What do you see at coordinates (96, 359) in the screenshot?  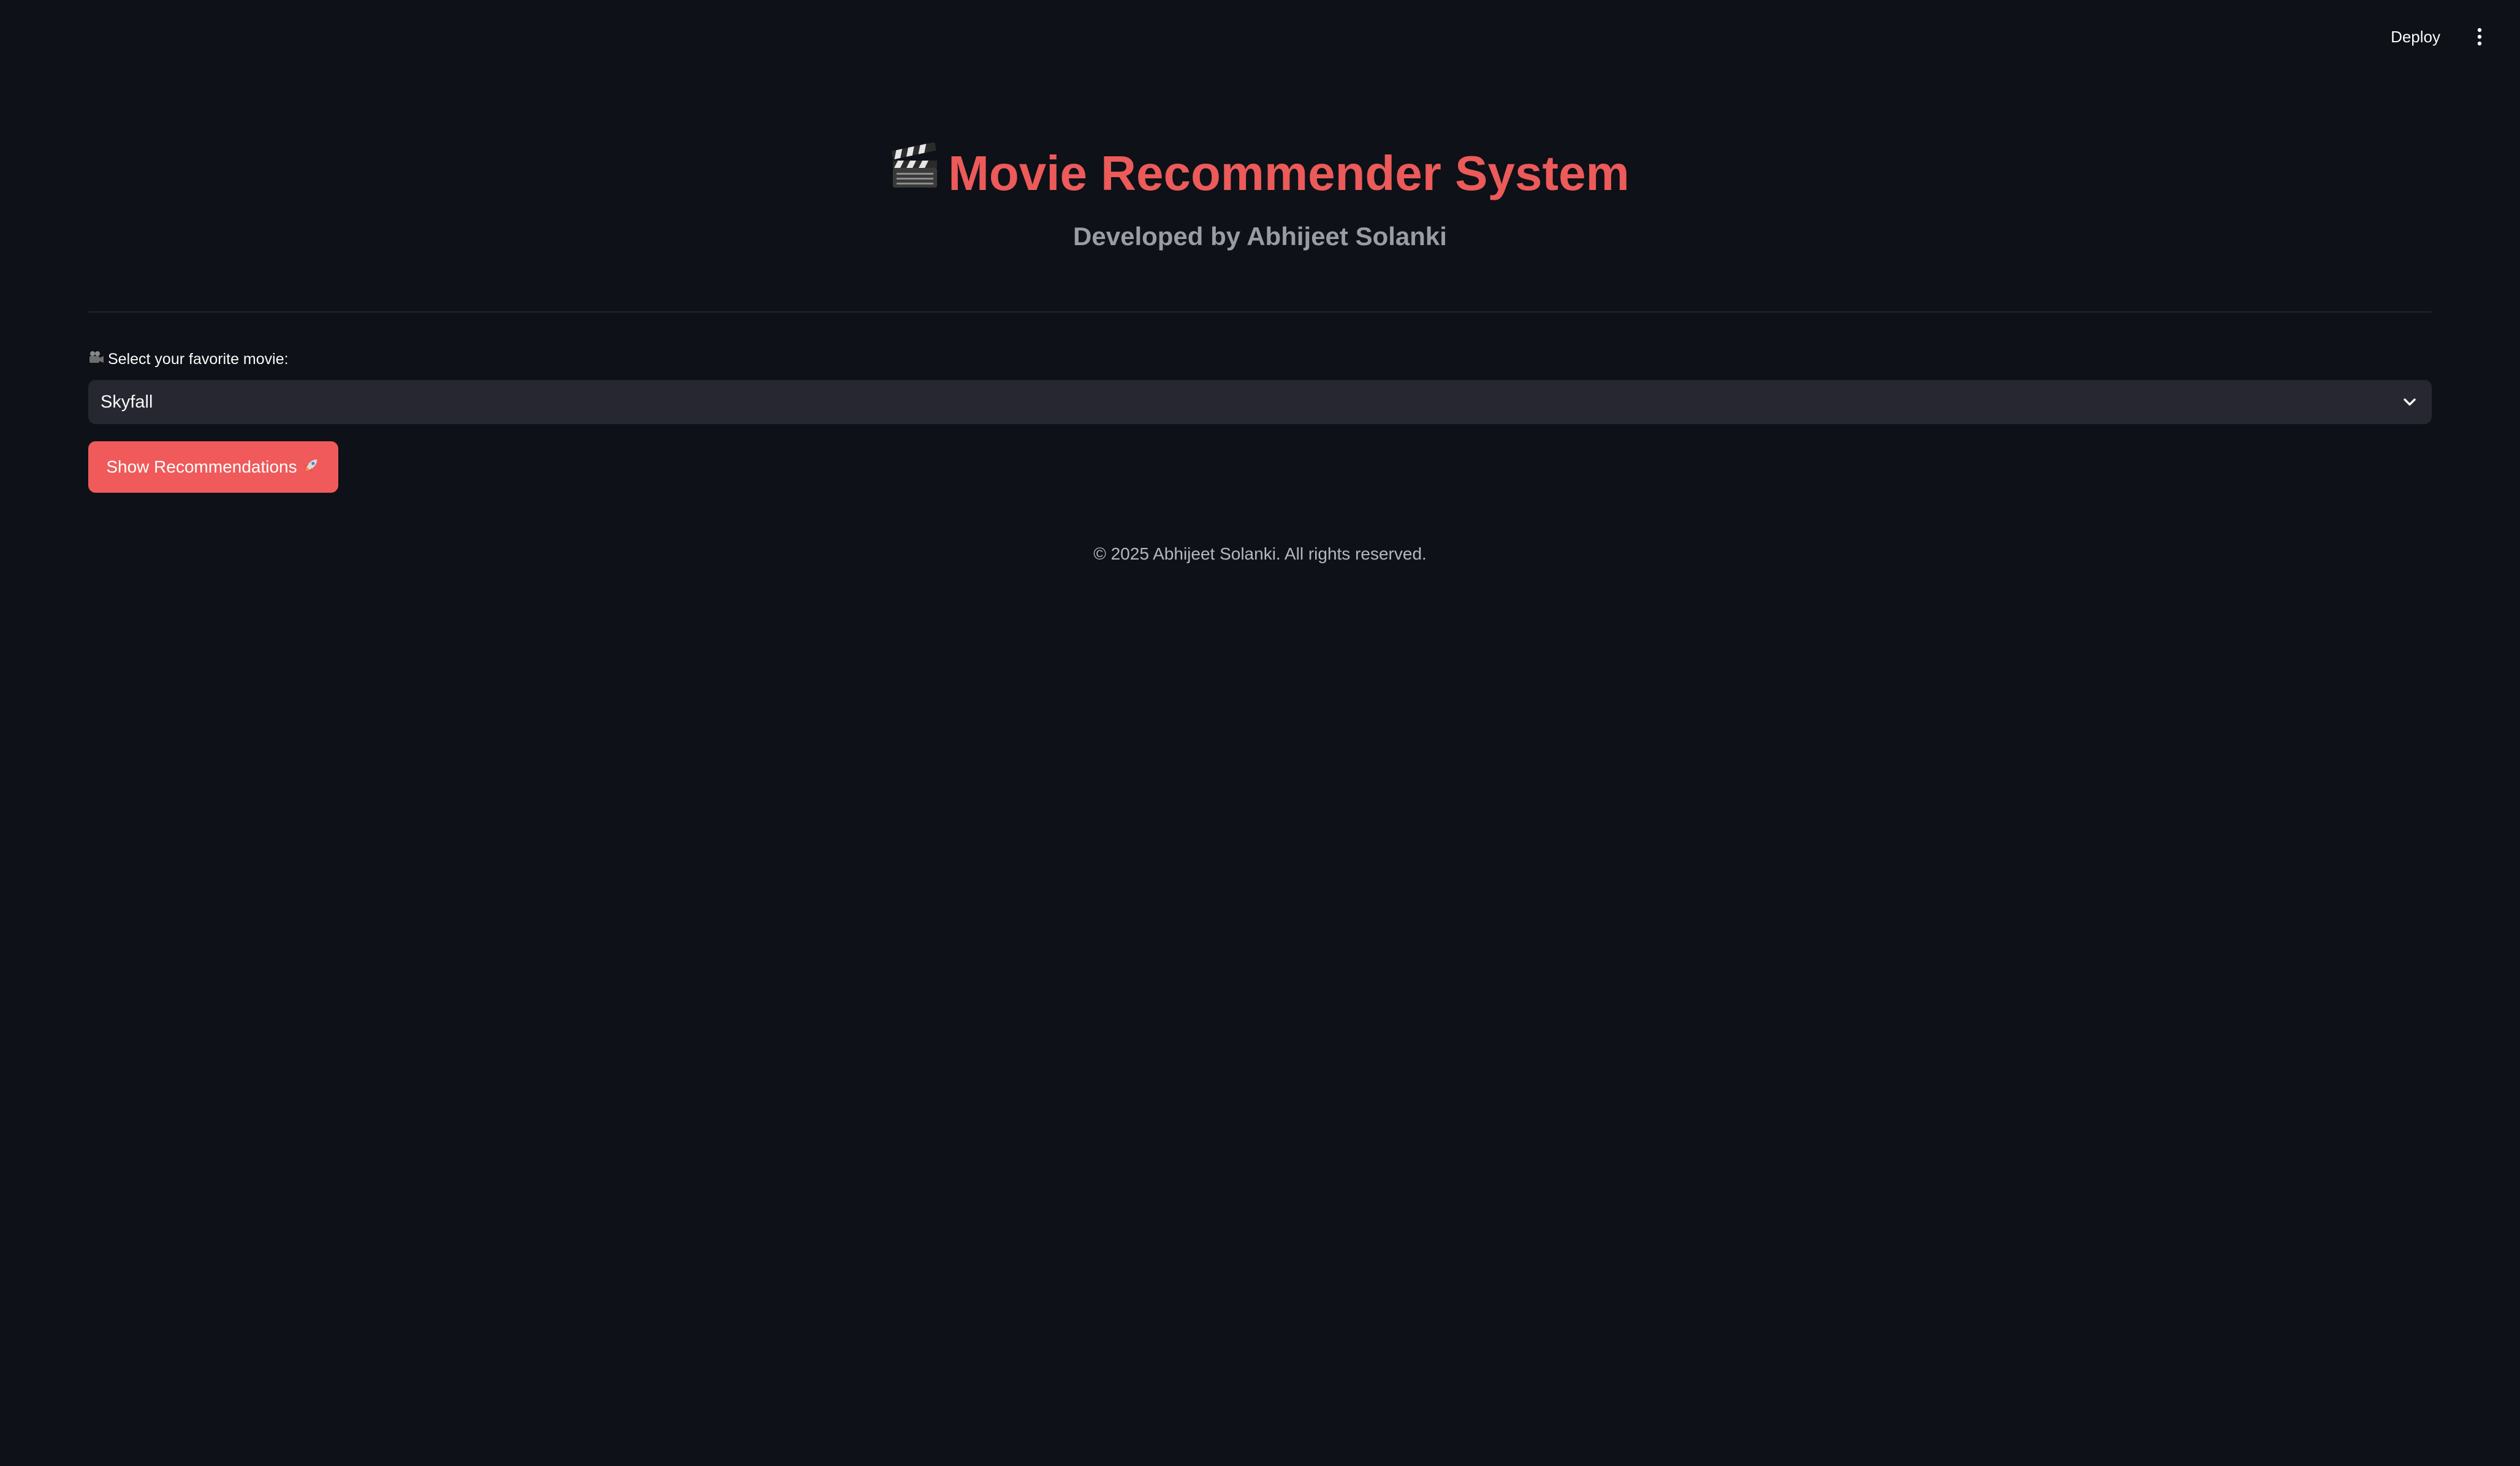 I see `movie-camera-icon` at bounding box center [96, 359].